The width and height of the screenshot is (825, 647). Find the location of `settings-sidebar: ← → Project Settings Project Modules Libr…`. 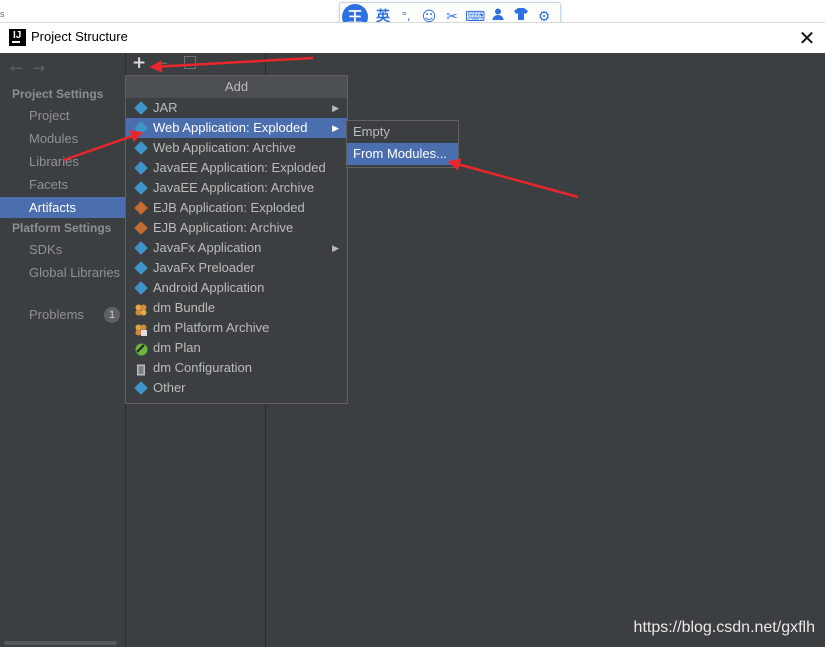

settings-sidebar: ← → Project Settings Project Modules Libr… is located at coordinates (63, 350).